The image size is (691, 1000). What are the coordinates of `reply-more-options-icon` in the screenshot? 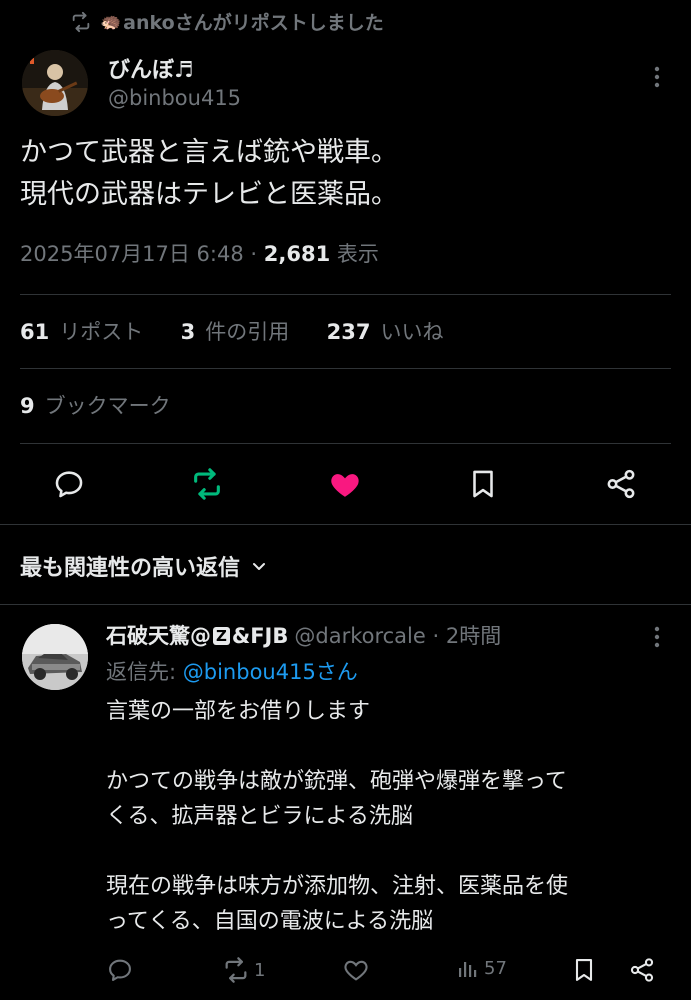 It's located at (657, 637).